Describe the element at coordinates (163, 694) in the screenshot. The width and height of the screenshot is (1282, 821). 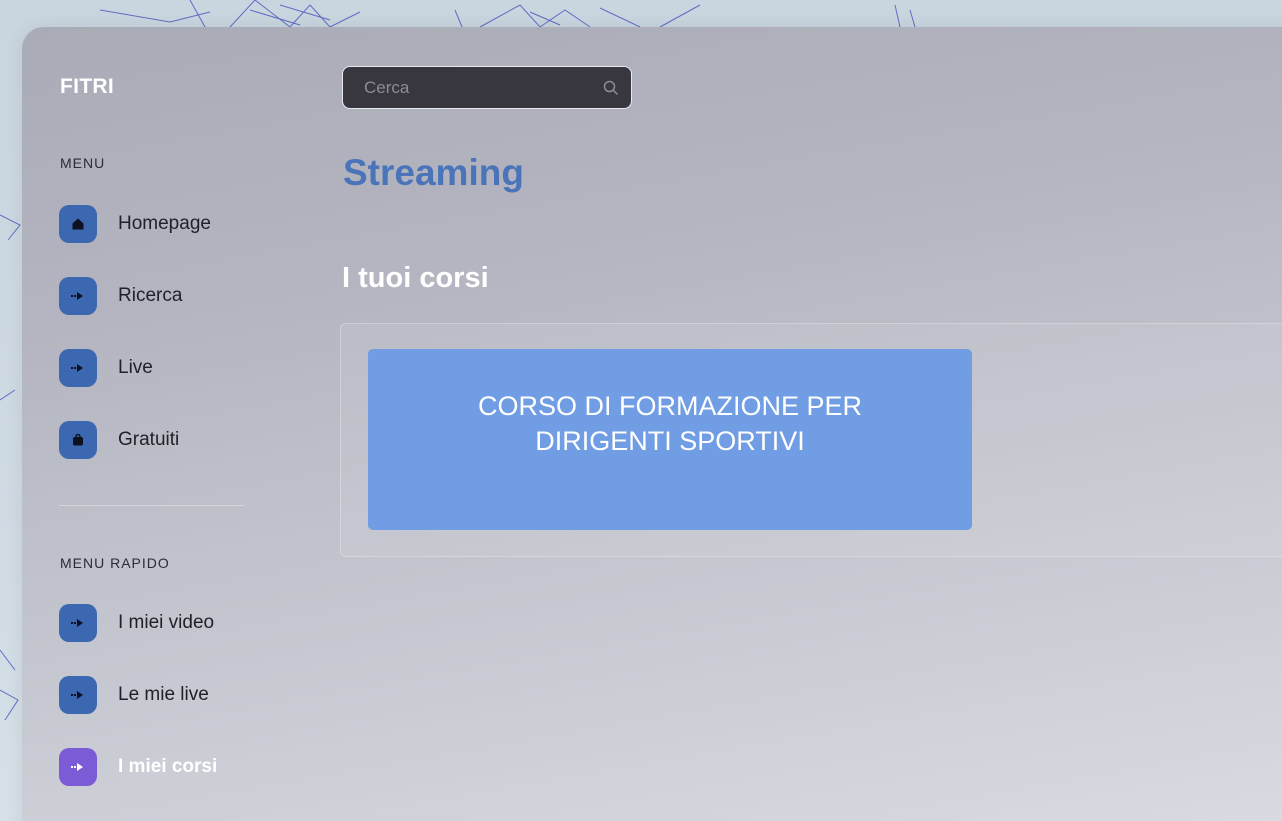
I see `sidebar-item-label: Le mie live` at that location.